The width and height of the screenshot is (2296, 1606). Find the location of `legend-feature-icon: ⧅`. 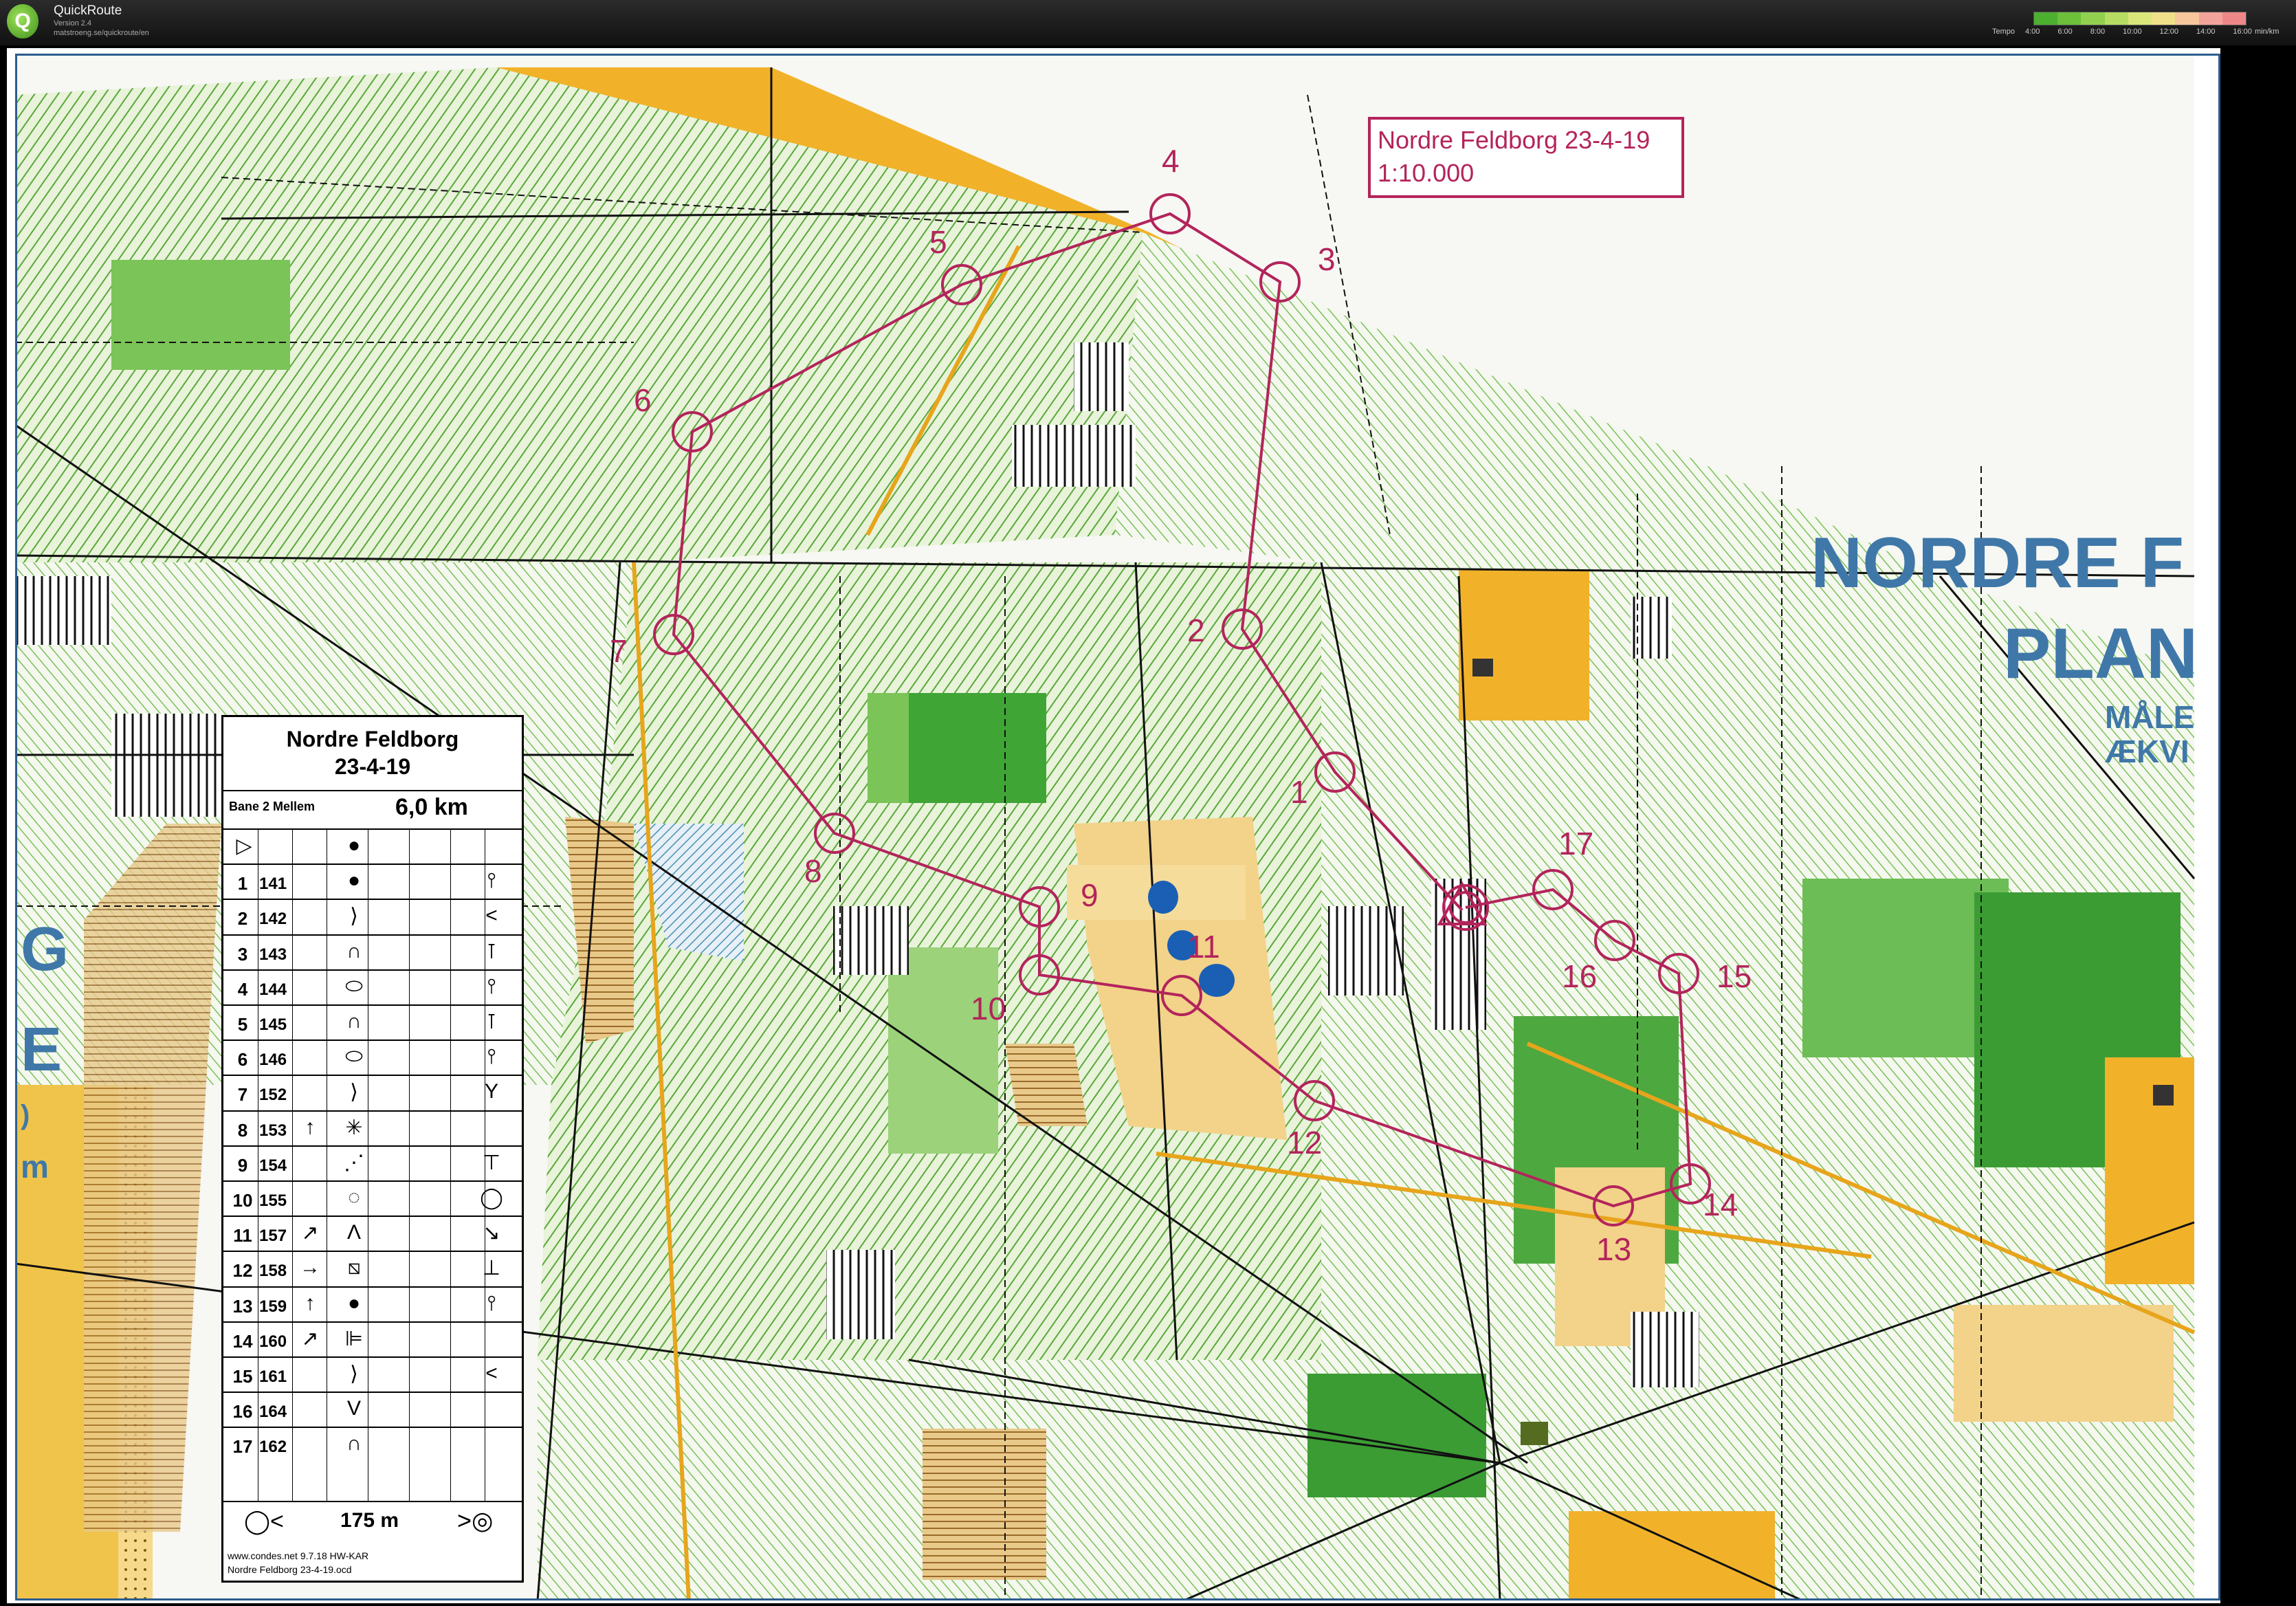

legend-feature-icon: ⧅ is located at coordinates (354, 1267).